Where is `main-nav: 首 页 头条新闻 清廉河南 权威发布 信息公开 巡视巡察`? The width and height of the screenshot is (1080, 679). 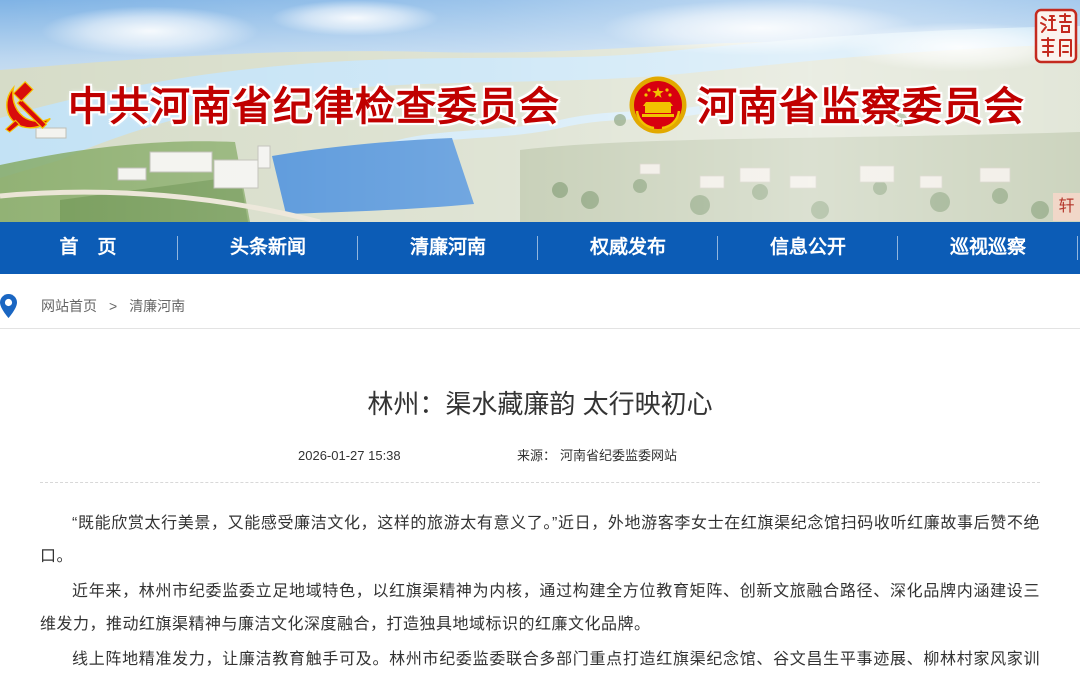
main-nav: 首 页 头条新闻 清廉河南 权威发布 信息公开 巡视巡察 is located at coordinates (540, 248).